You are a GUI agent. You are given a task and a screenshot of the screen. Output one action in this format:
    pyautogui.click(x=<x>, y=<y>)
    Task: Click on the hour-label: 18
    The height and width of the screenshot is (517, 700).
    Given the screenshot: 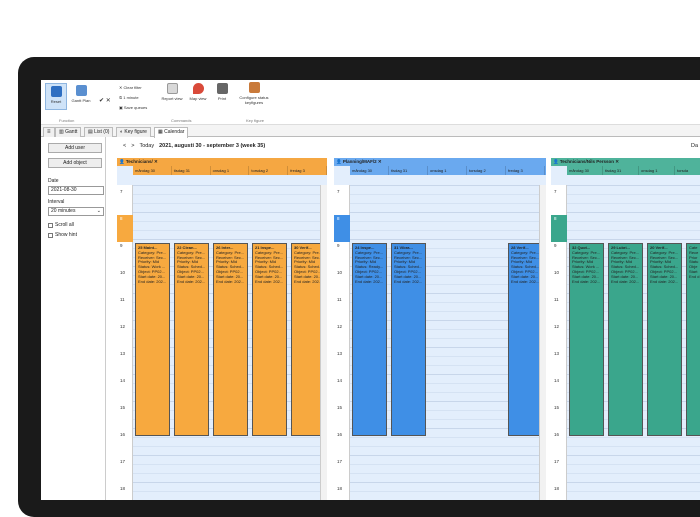 What is the action you would take?
    pyautogui.click(x=123, y=488)
    